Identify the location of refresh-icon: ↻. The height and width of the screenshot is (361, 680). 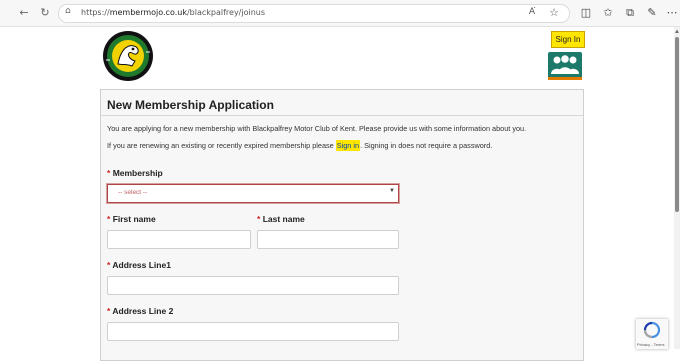
(45, 13).